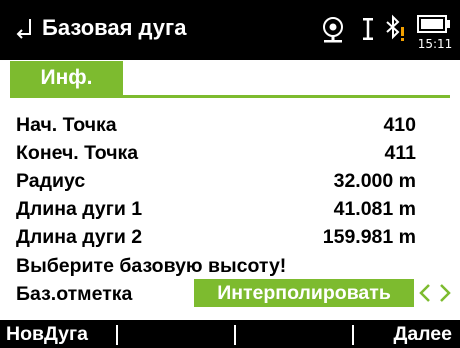 The height and width of the screenshot is (348, 460). I want to click on softkey-new-arc: НовДуга, so click(47, 334).